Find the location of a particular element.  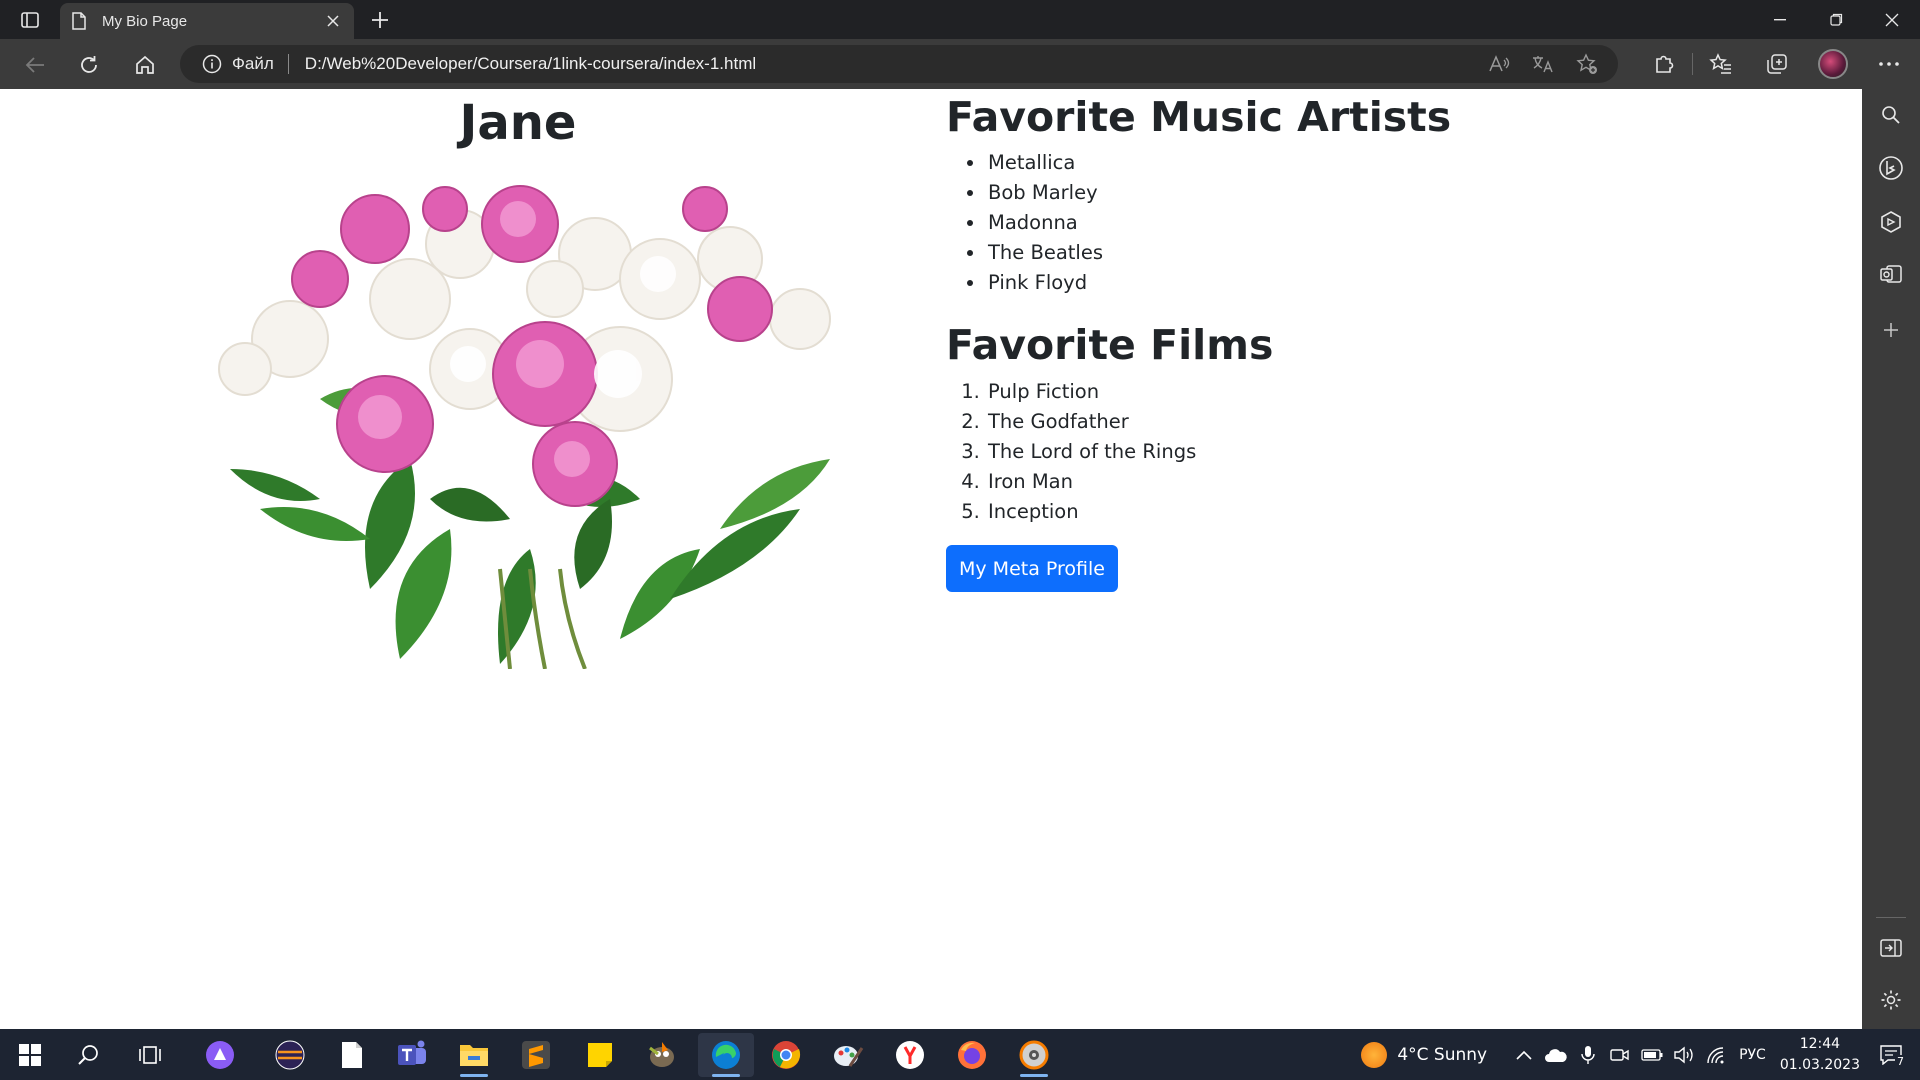

system-tray: 4°C Sunny РУС 12:44 01.03.2023 7 is located at coordinates (1640, 1054).